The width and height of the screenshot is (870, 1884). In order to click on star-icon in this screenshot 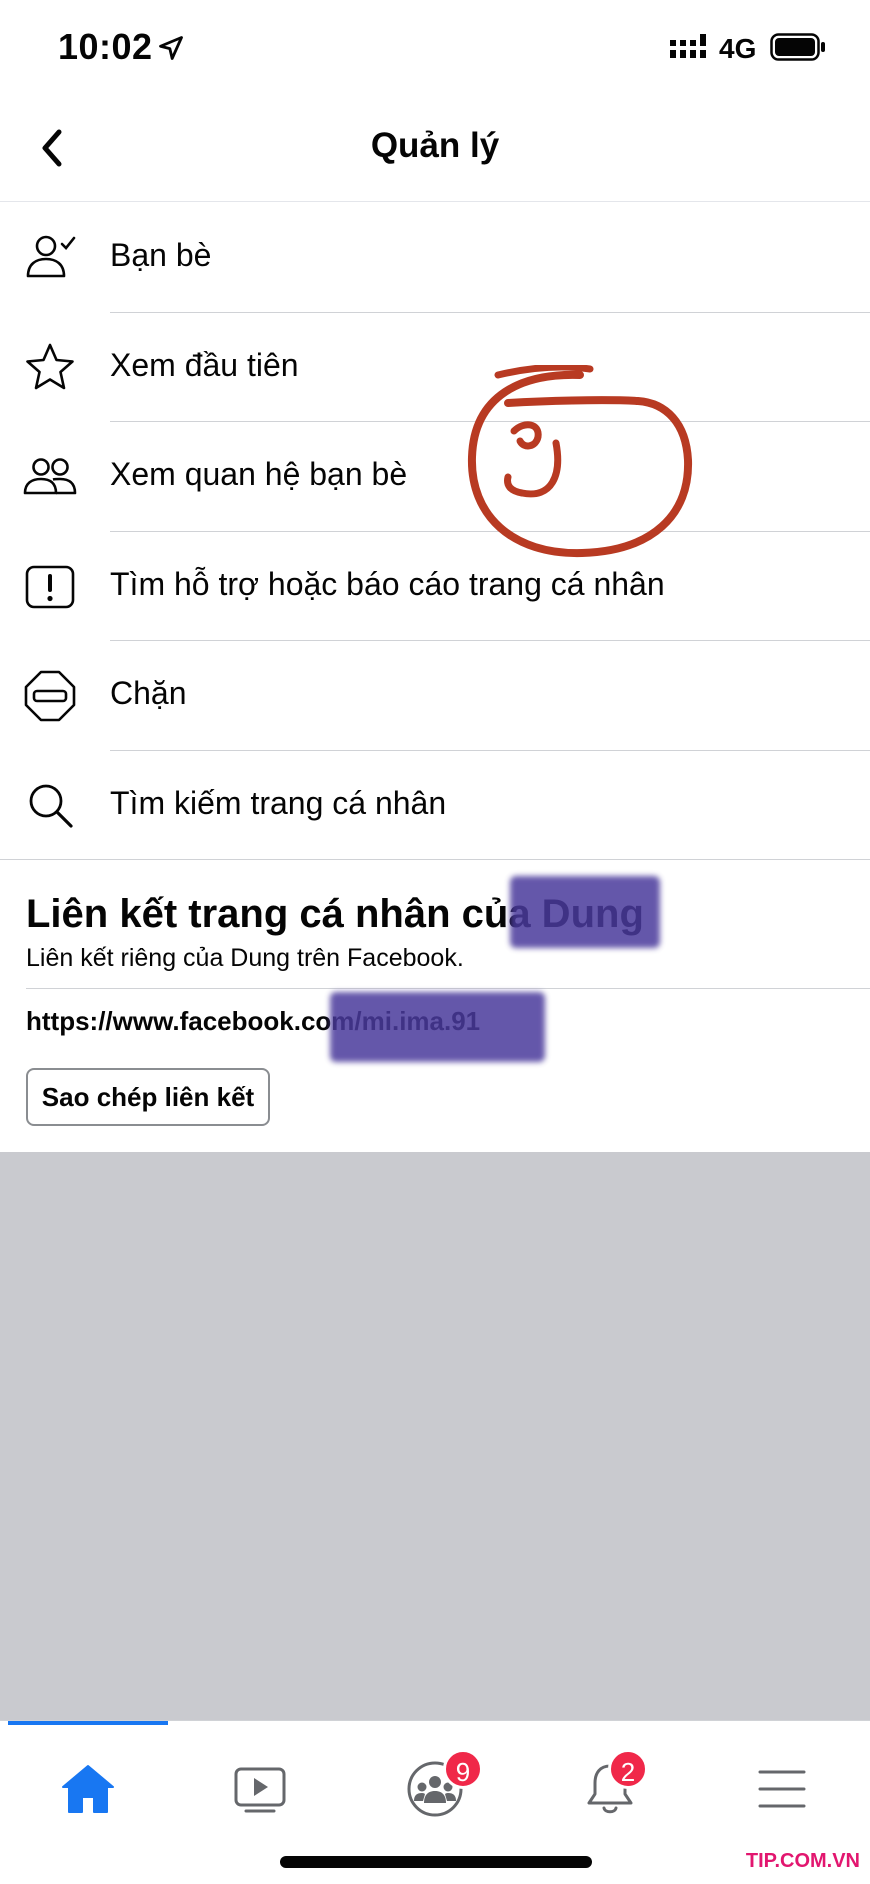, I will do `click(50, 368)`.